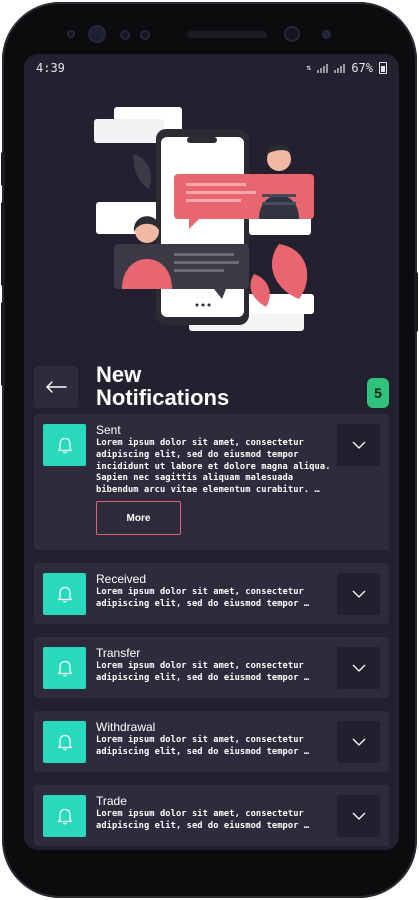  I want to click on status-right: ⇅ 67%, so click(346, 68).